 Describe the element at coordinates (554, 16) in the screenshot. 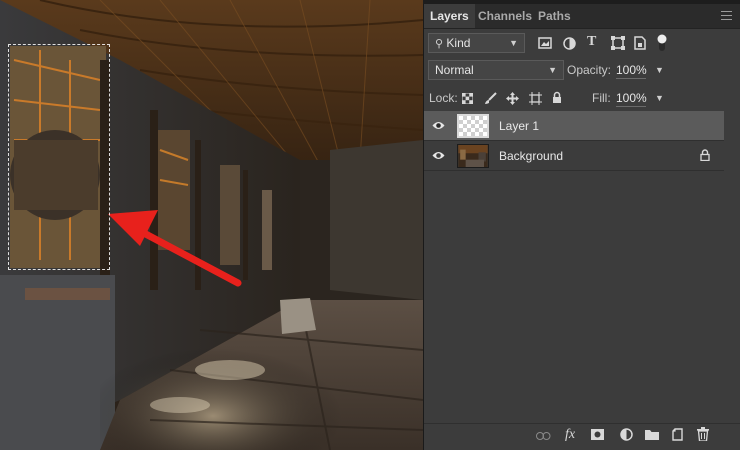

I see `tab-paths: Paths` at that location.